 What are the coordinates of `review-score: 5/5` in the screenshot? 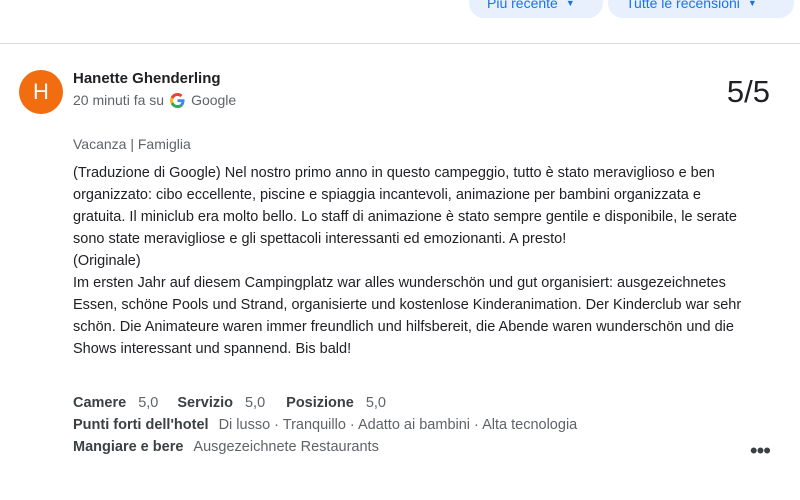 It's located at (748, 91).